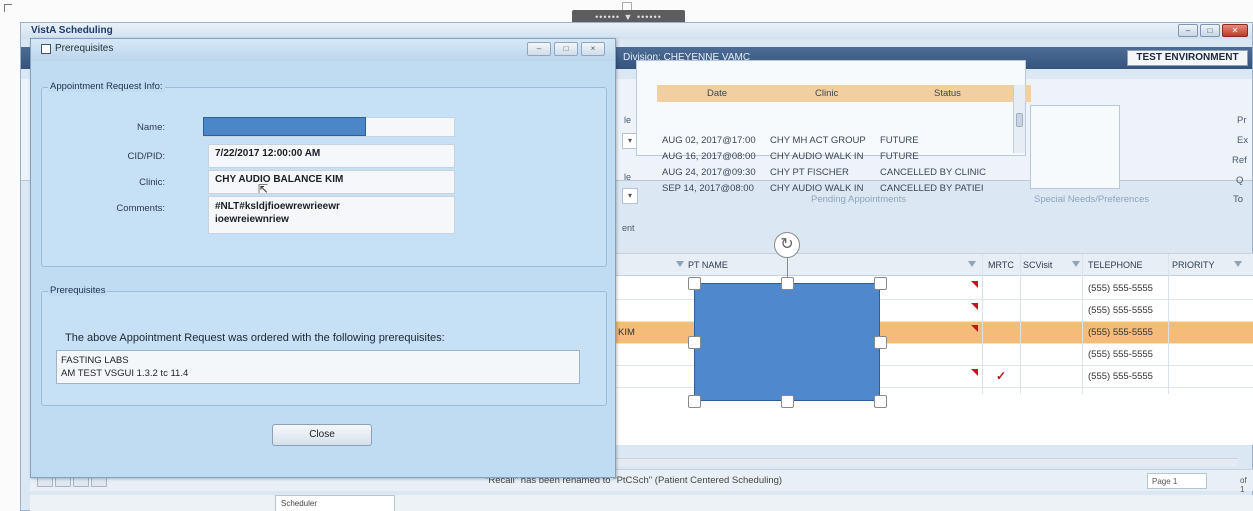 Image resolution: width=1253 pixels, height=511 pixels. Describe the element at coordinates (626, 332) in the screenshot. I see `pt-name-cell: KIM` at that location.